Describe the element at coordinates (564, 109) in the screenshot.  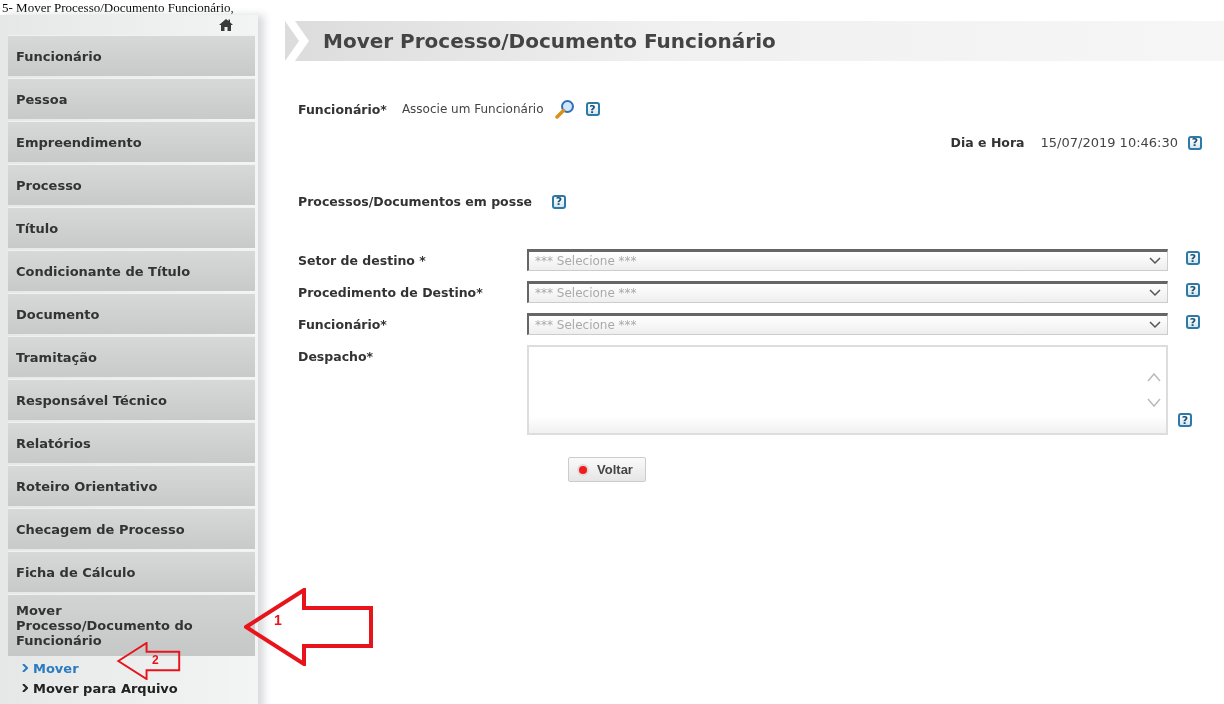
I see `search-icon` at that location.